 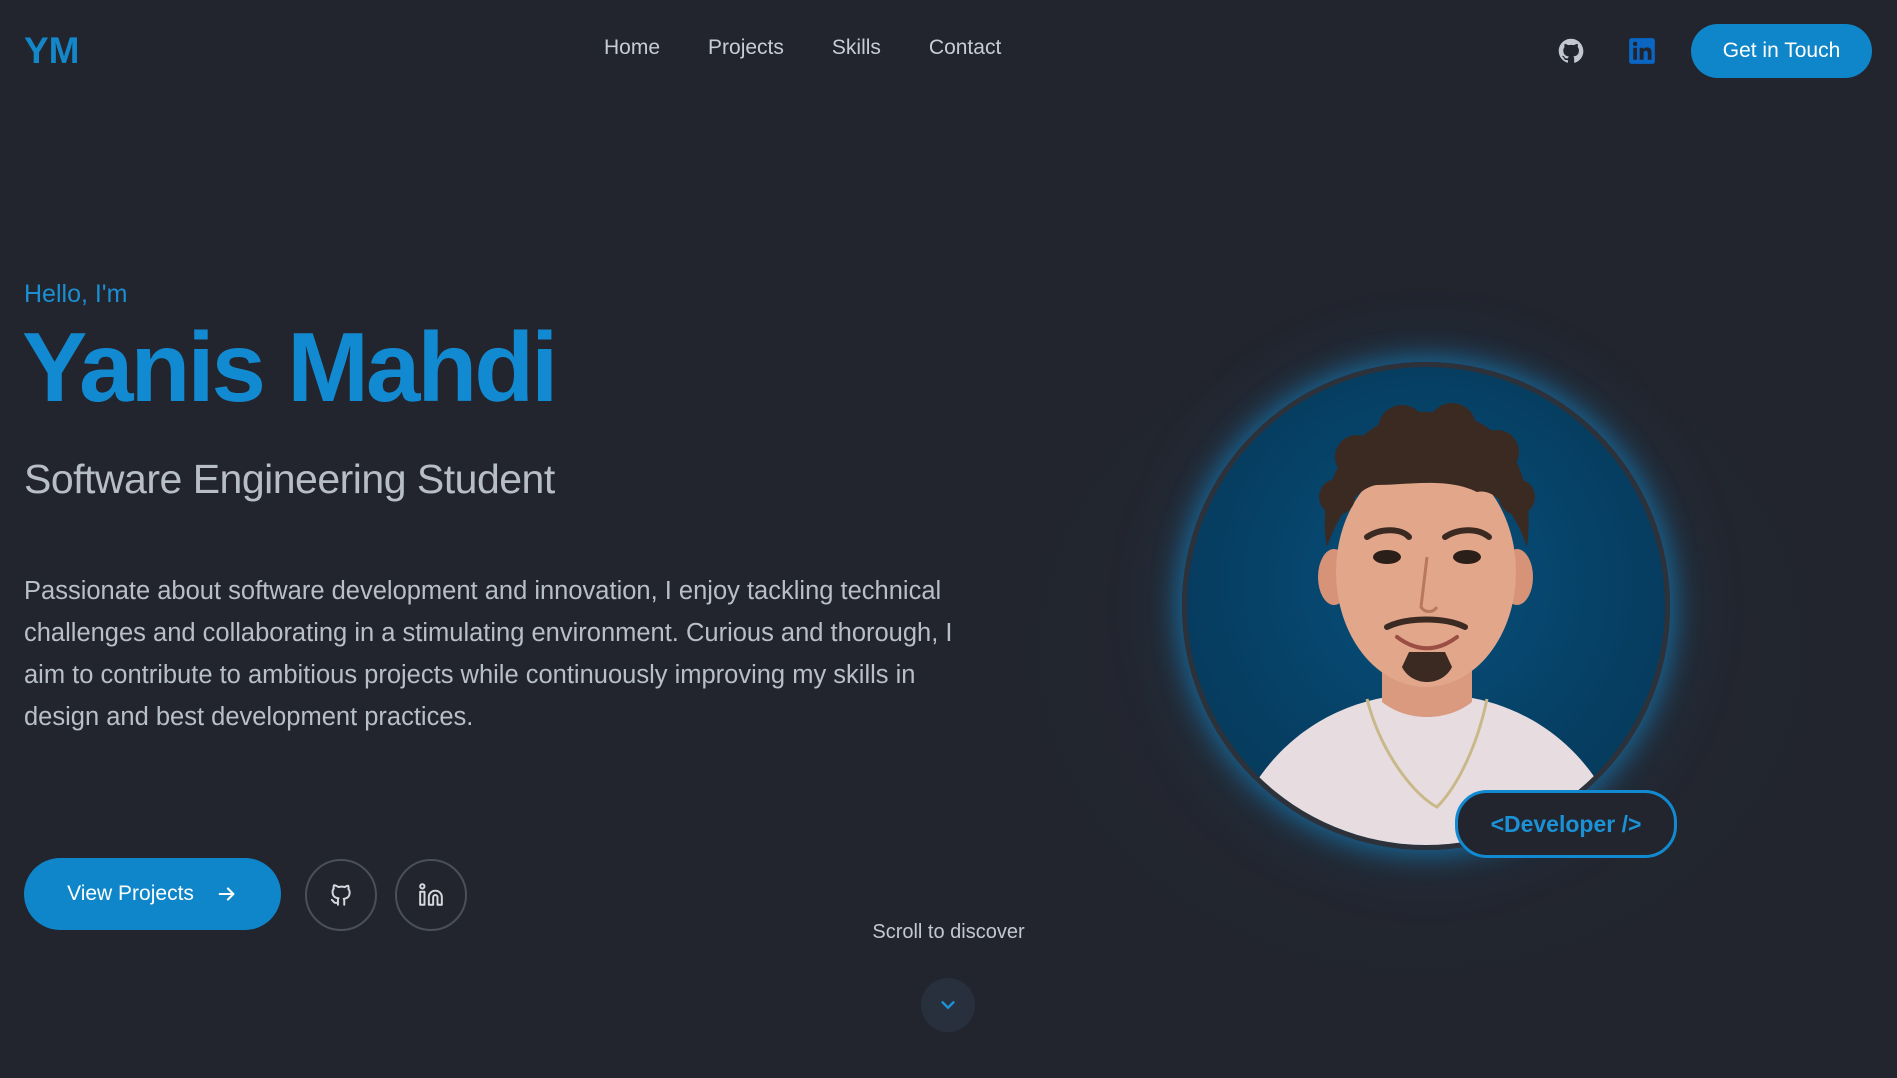 I want to click on linkedin-icon, so click(x=1642, y=51).